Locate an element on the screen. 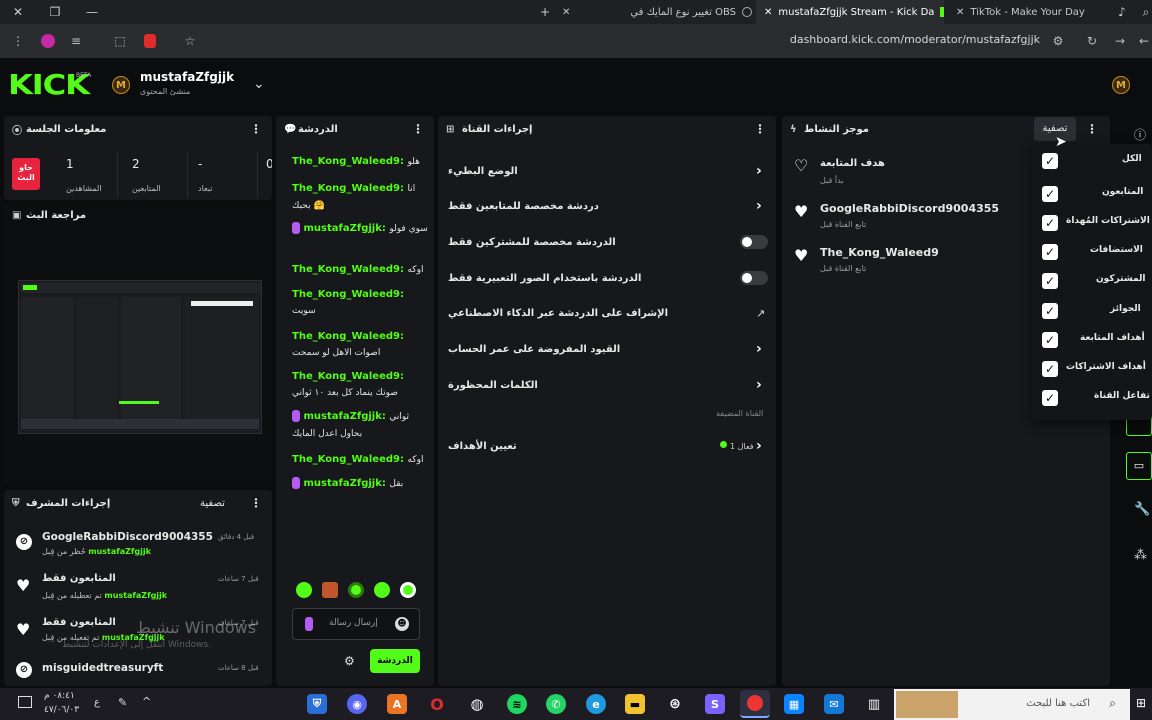 The image size is (1152, 720). ban-icon: ⊘ is located at coordinates (24, 542).